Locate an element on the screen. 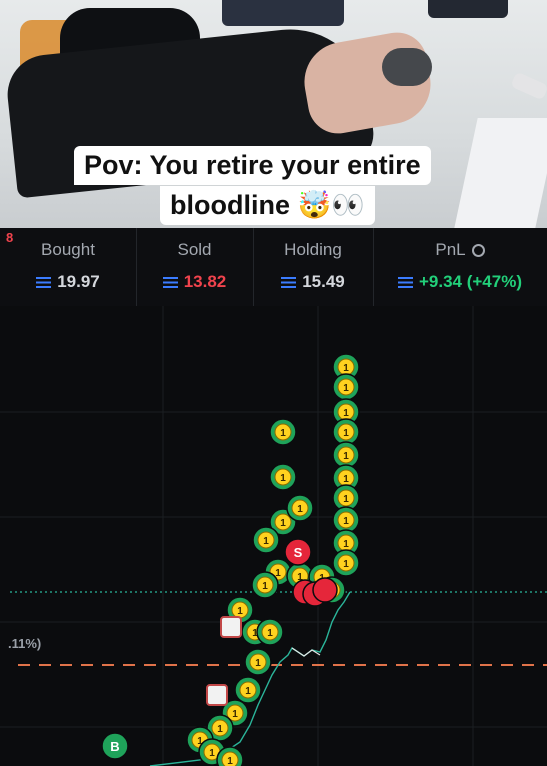 This screenshot has height=766, width=547. price-line-red is located at coordinates (306, 652).